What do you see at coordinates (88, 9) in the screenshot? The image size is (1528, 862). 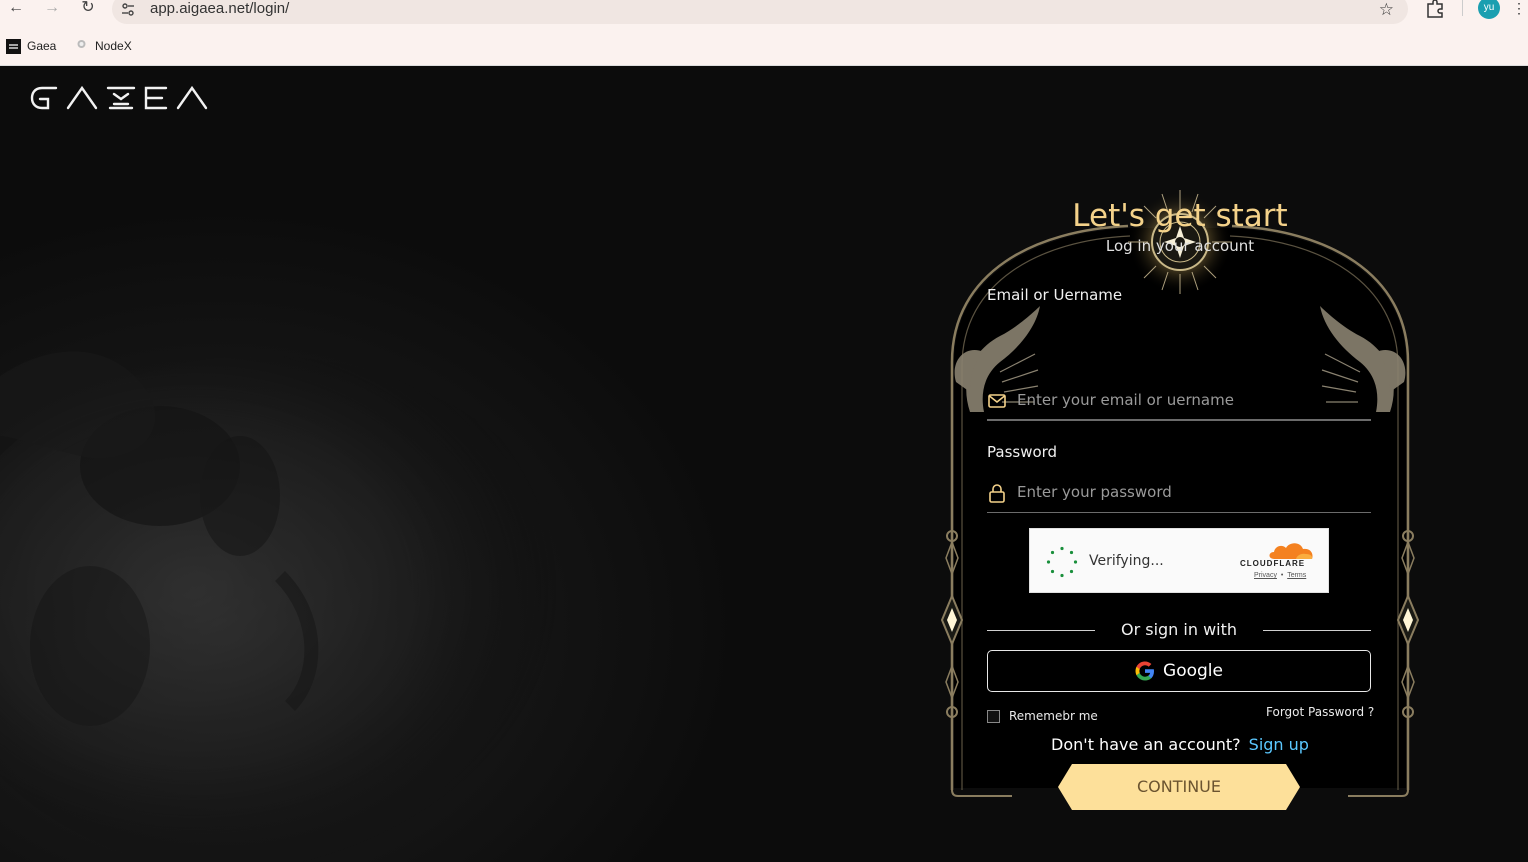 I see `reload-icon: ↻` at bounding box center [88, 9].